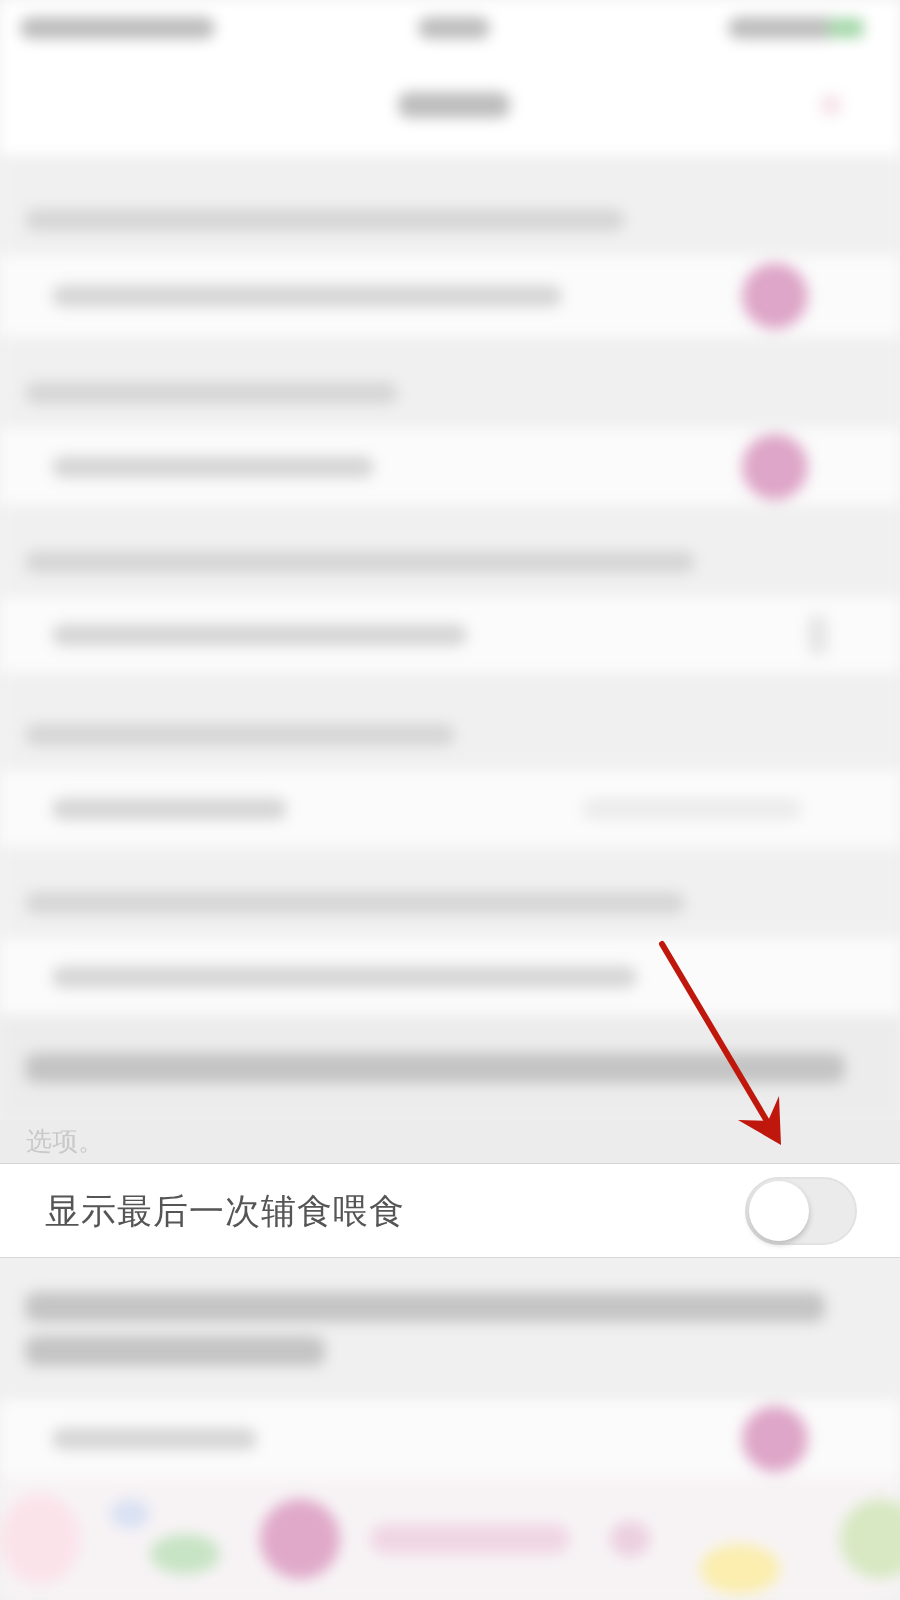  Describe the element at coordinates (225, 1210) in the screenshot. I see `setting-label: 显示最后一次辅食喂食` at that location.